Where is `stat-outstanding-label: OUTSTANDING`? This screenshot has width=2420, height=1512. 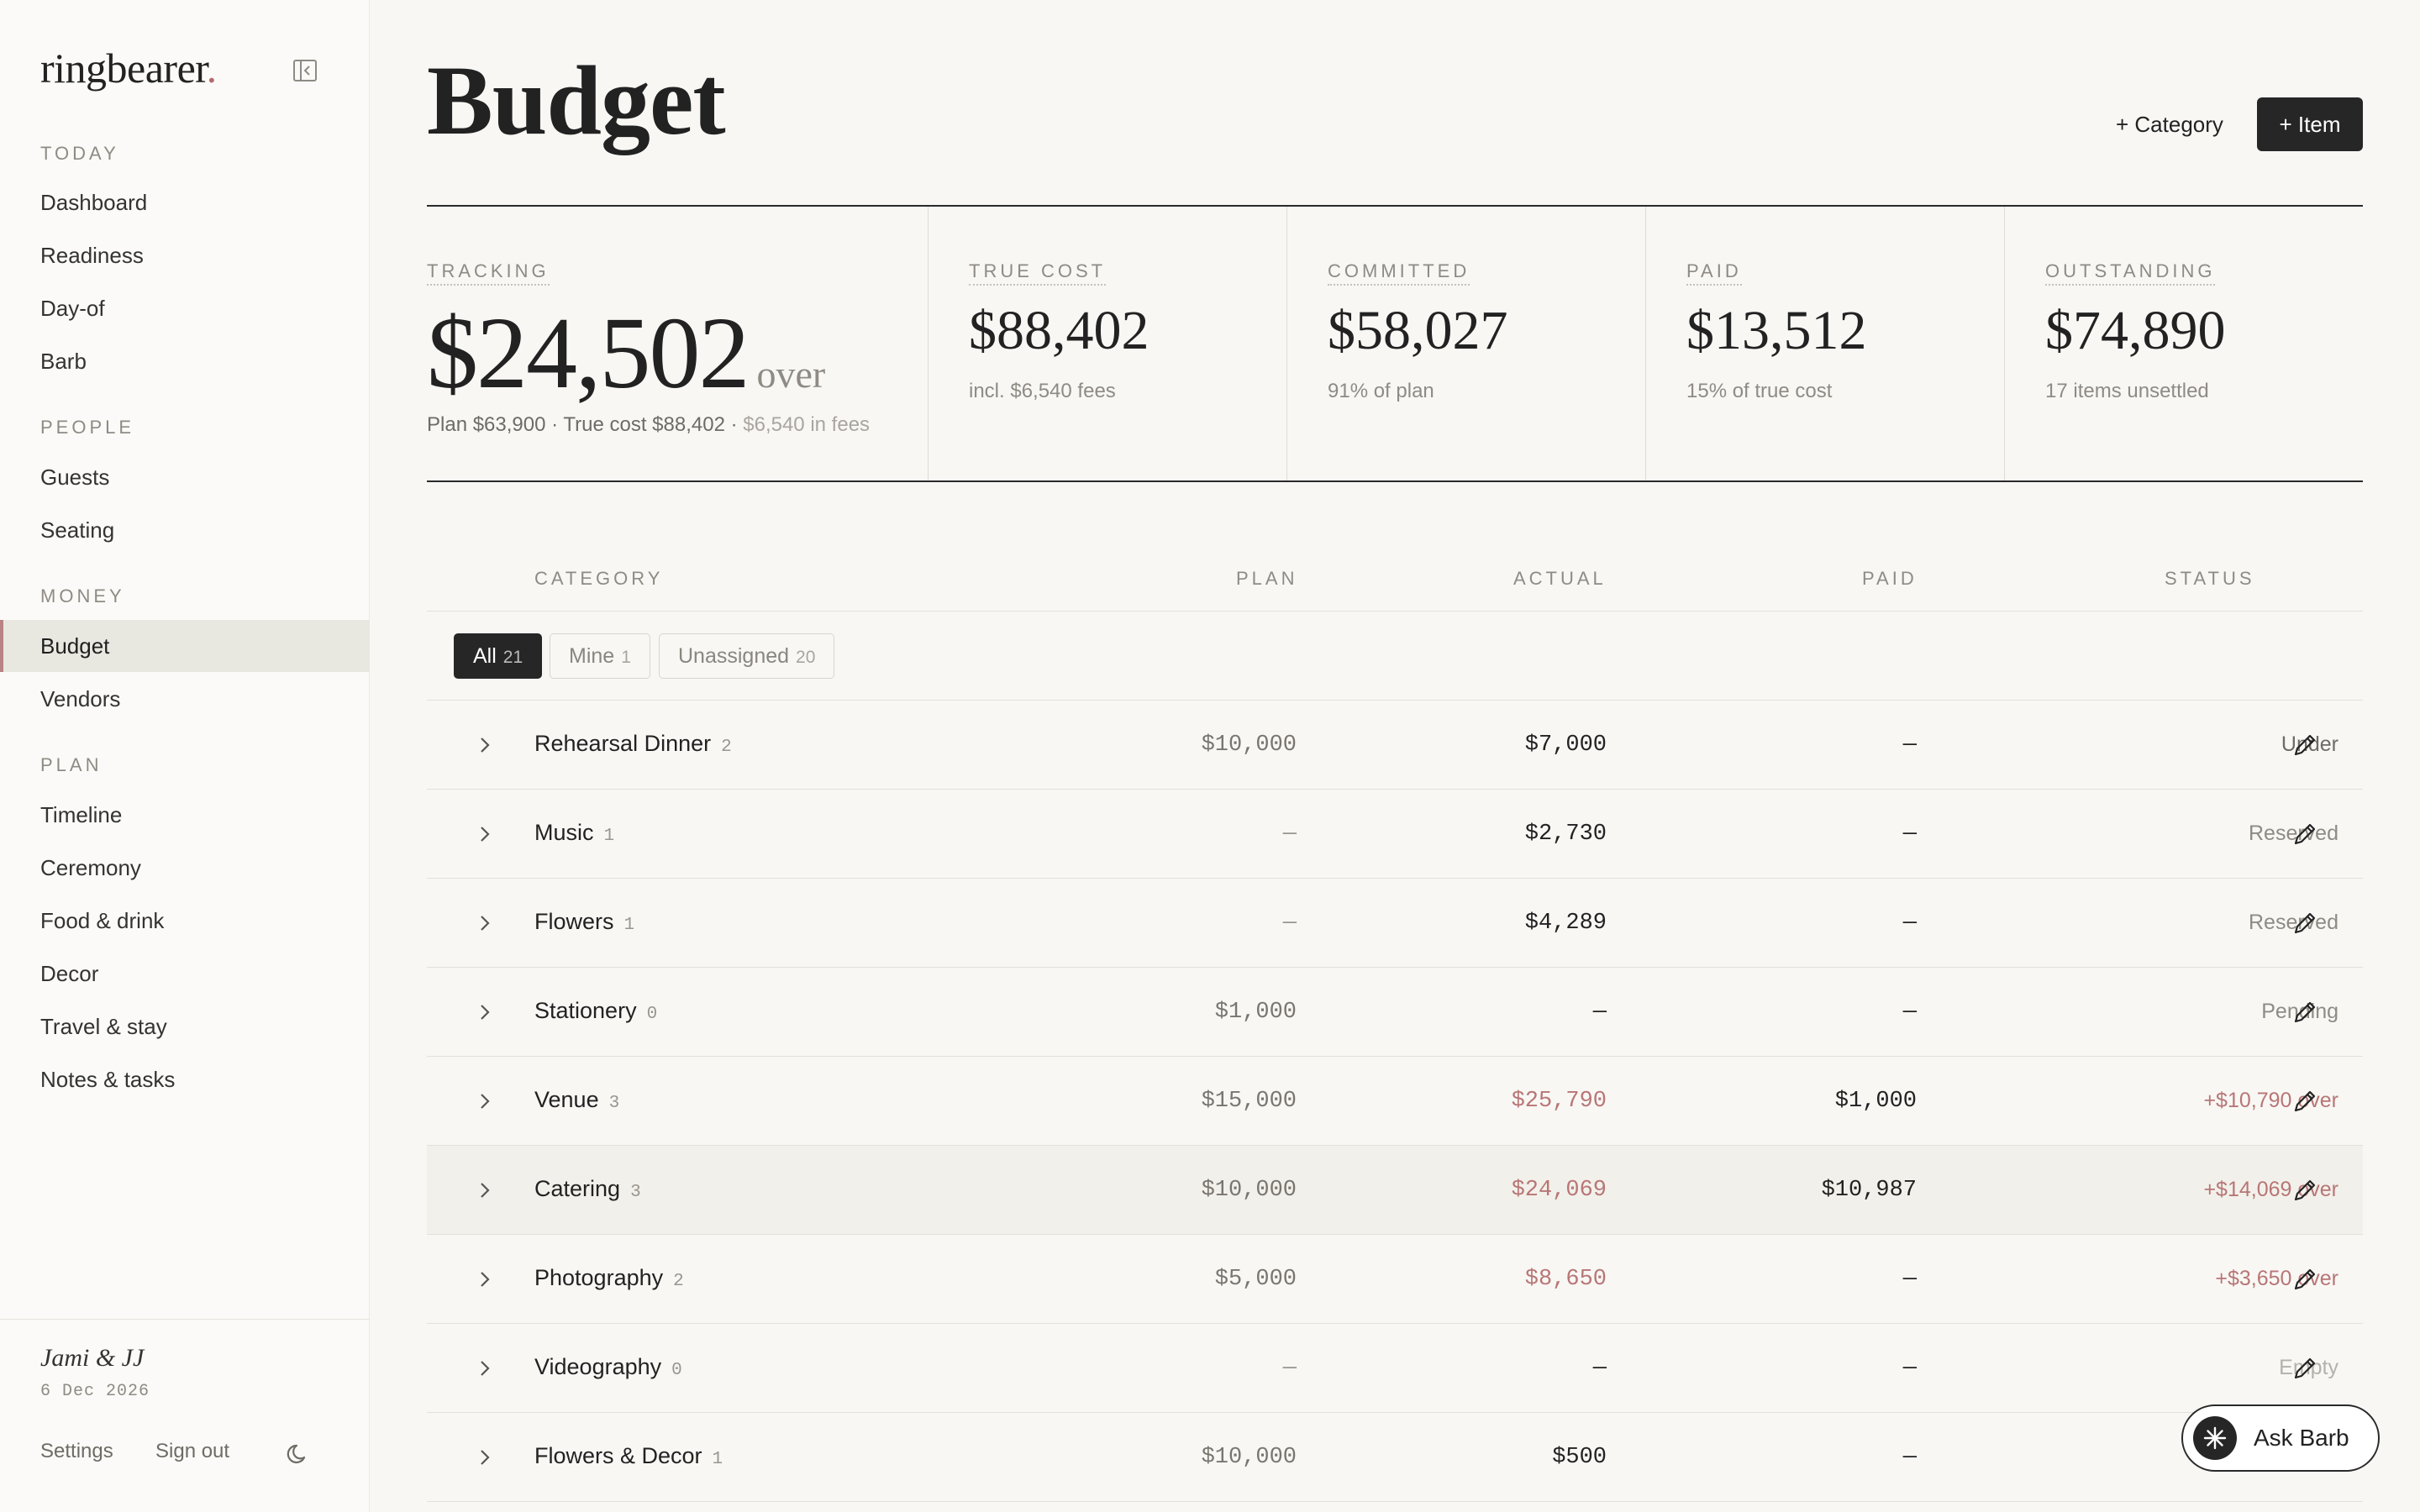
stat-outstanding-label: OUTSTANDING is located at coordinates (2130, 273).